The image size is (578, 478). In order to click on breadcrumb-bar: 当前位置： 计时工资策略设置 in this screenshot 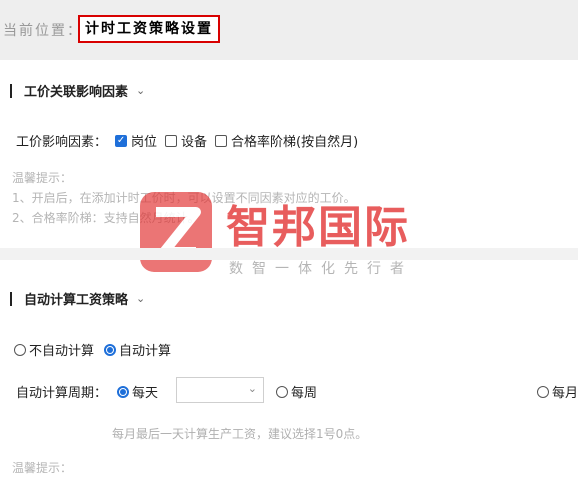, I will do `click(289, 30)`.